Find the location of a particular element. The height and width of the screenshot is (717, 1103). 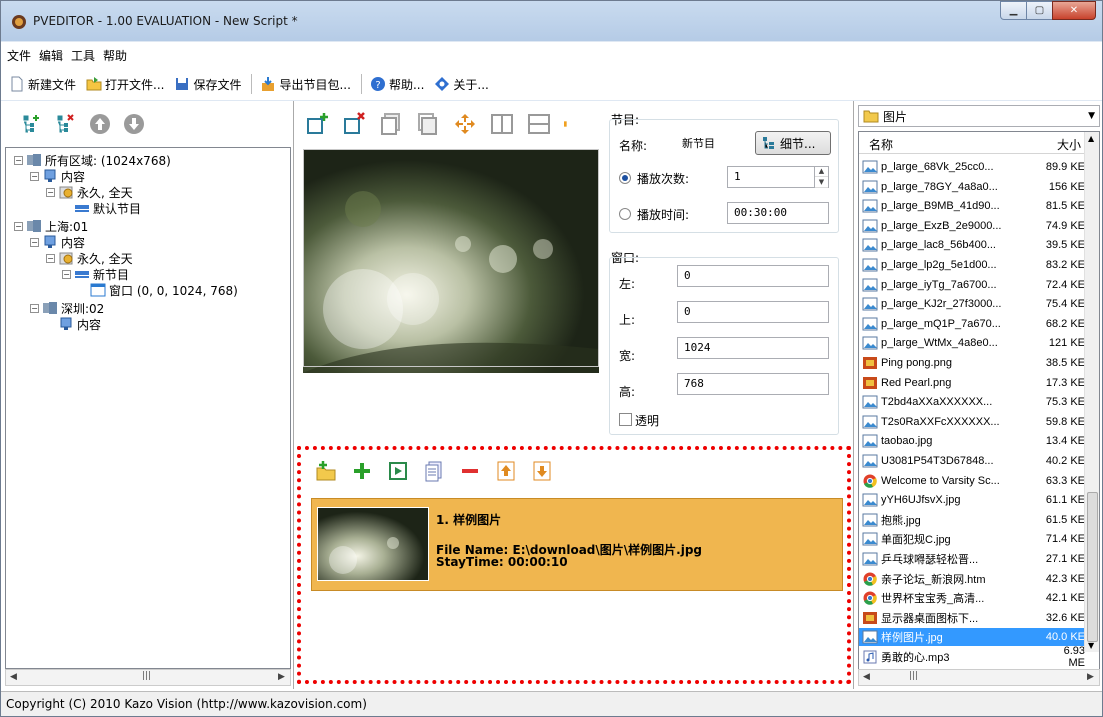

file-row: 世界杯宝宝秀_高清... 42.1 KE is located at coordinates (972, 598).